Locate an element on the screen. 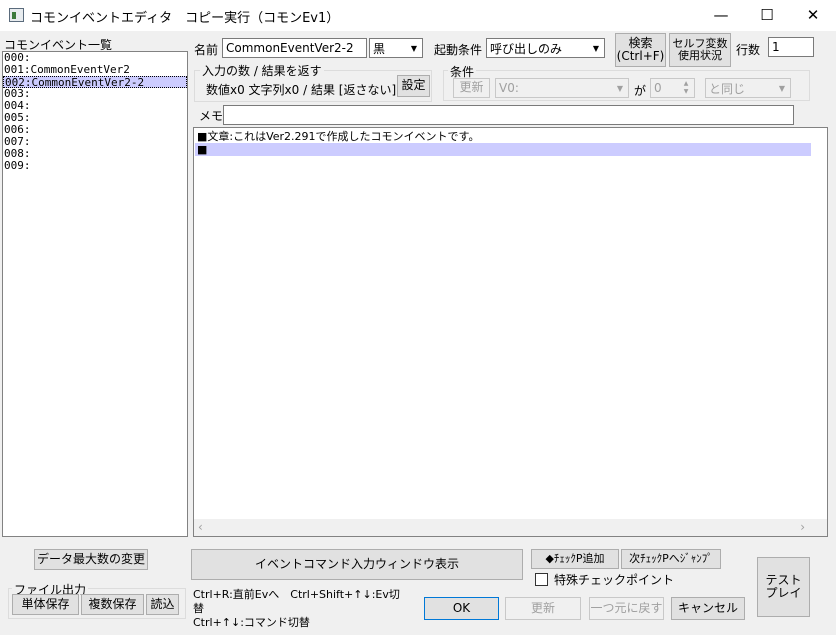 This screenshot has height=635, width=836. condition-variable-dropdown: V0: ▼ is located at coordinates (562, 88).